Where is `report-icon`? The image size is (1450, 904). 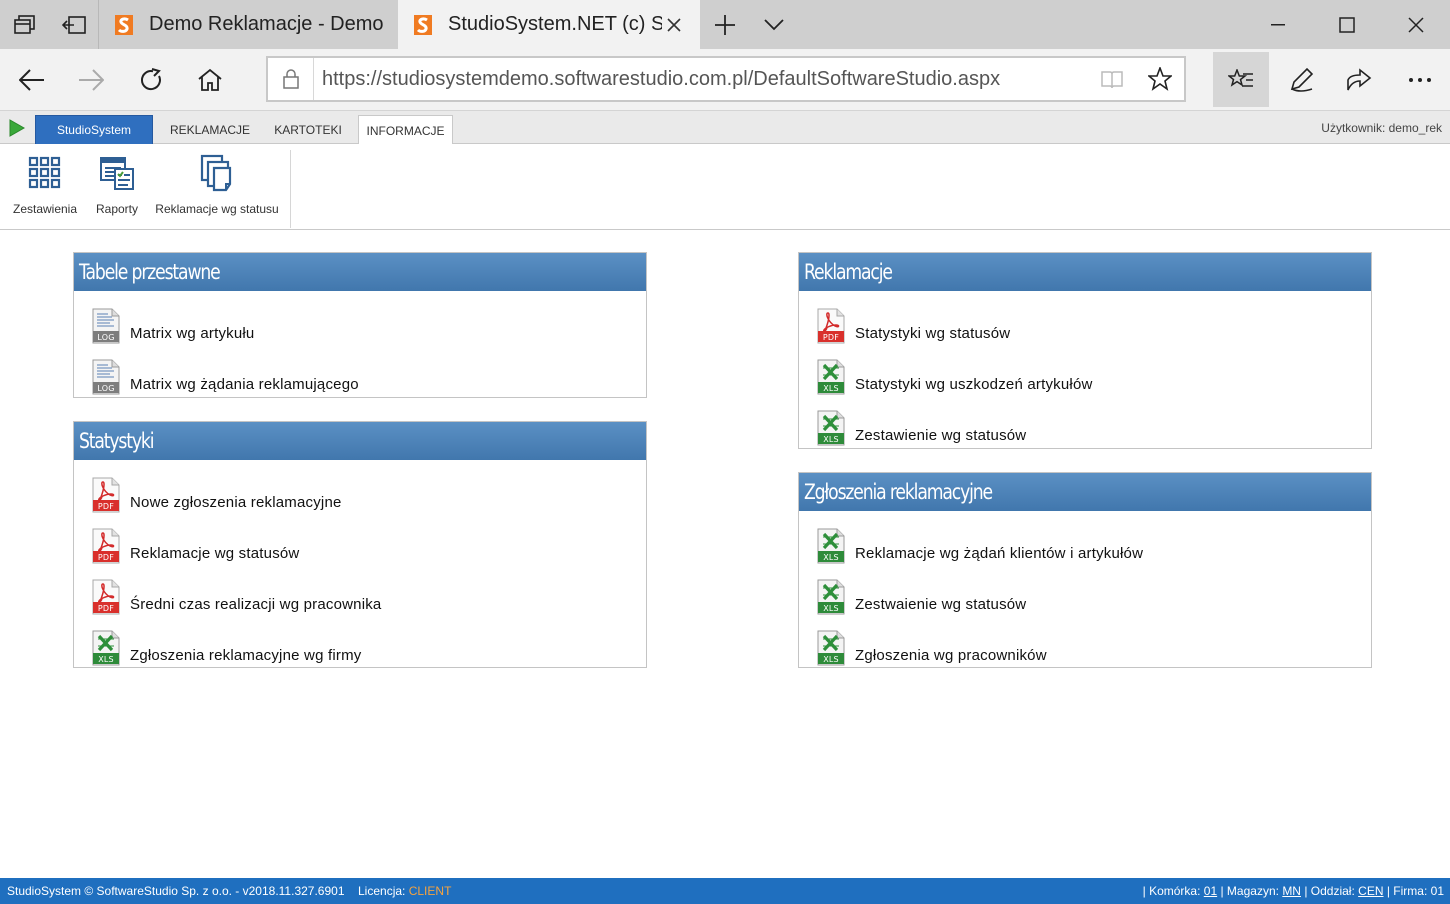 report-icon is located at coordinates (117, 173).